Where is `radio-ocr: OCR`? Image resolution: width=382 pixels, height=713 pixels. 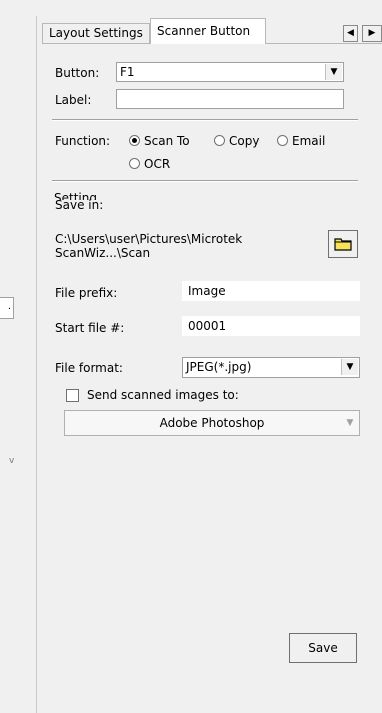 radio-ocr: OCR is located at coordinates (149, 164).